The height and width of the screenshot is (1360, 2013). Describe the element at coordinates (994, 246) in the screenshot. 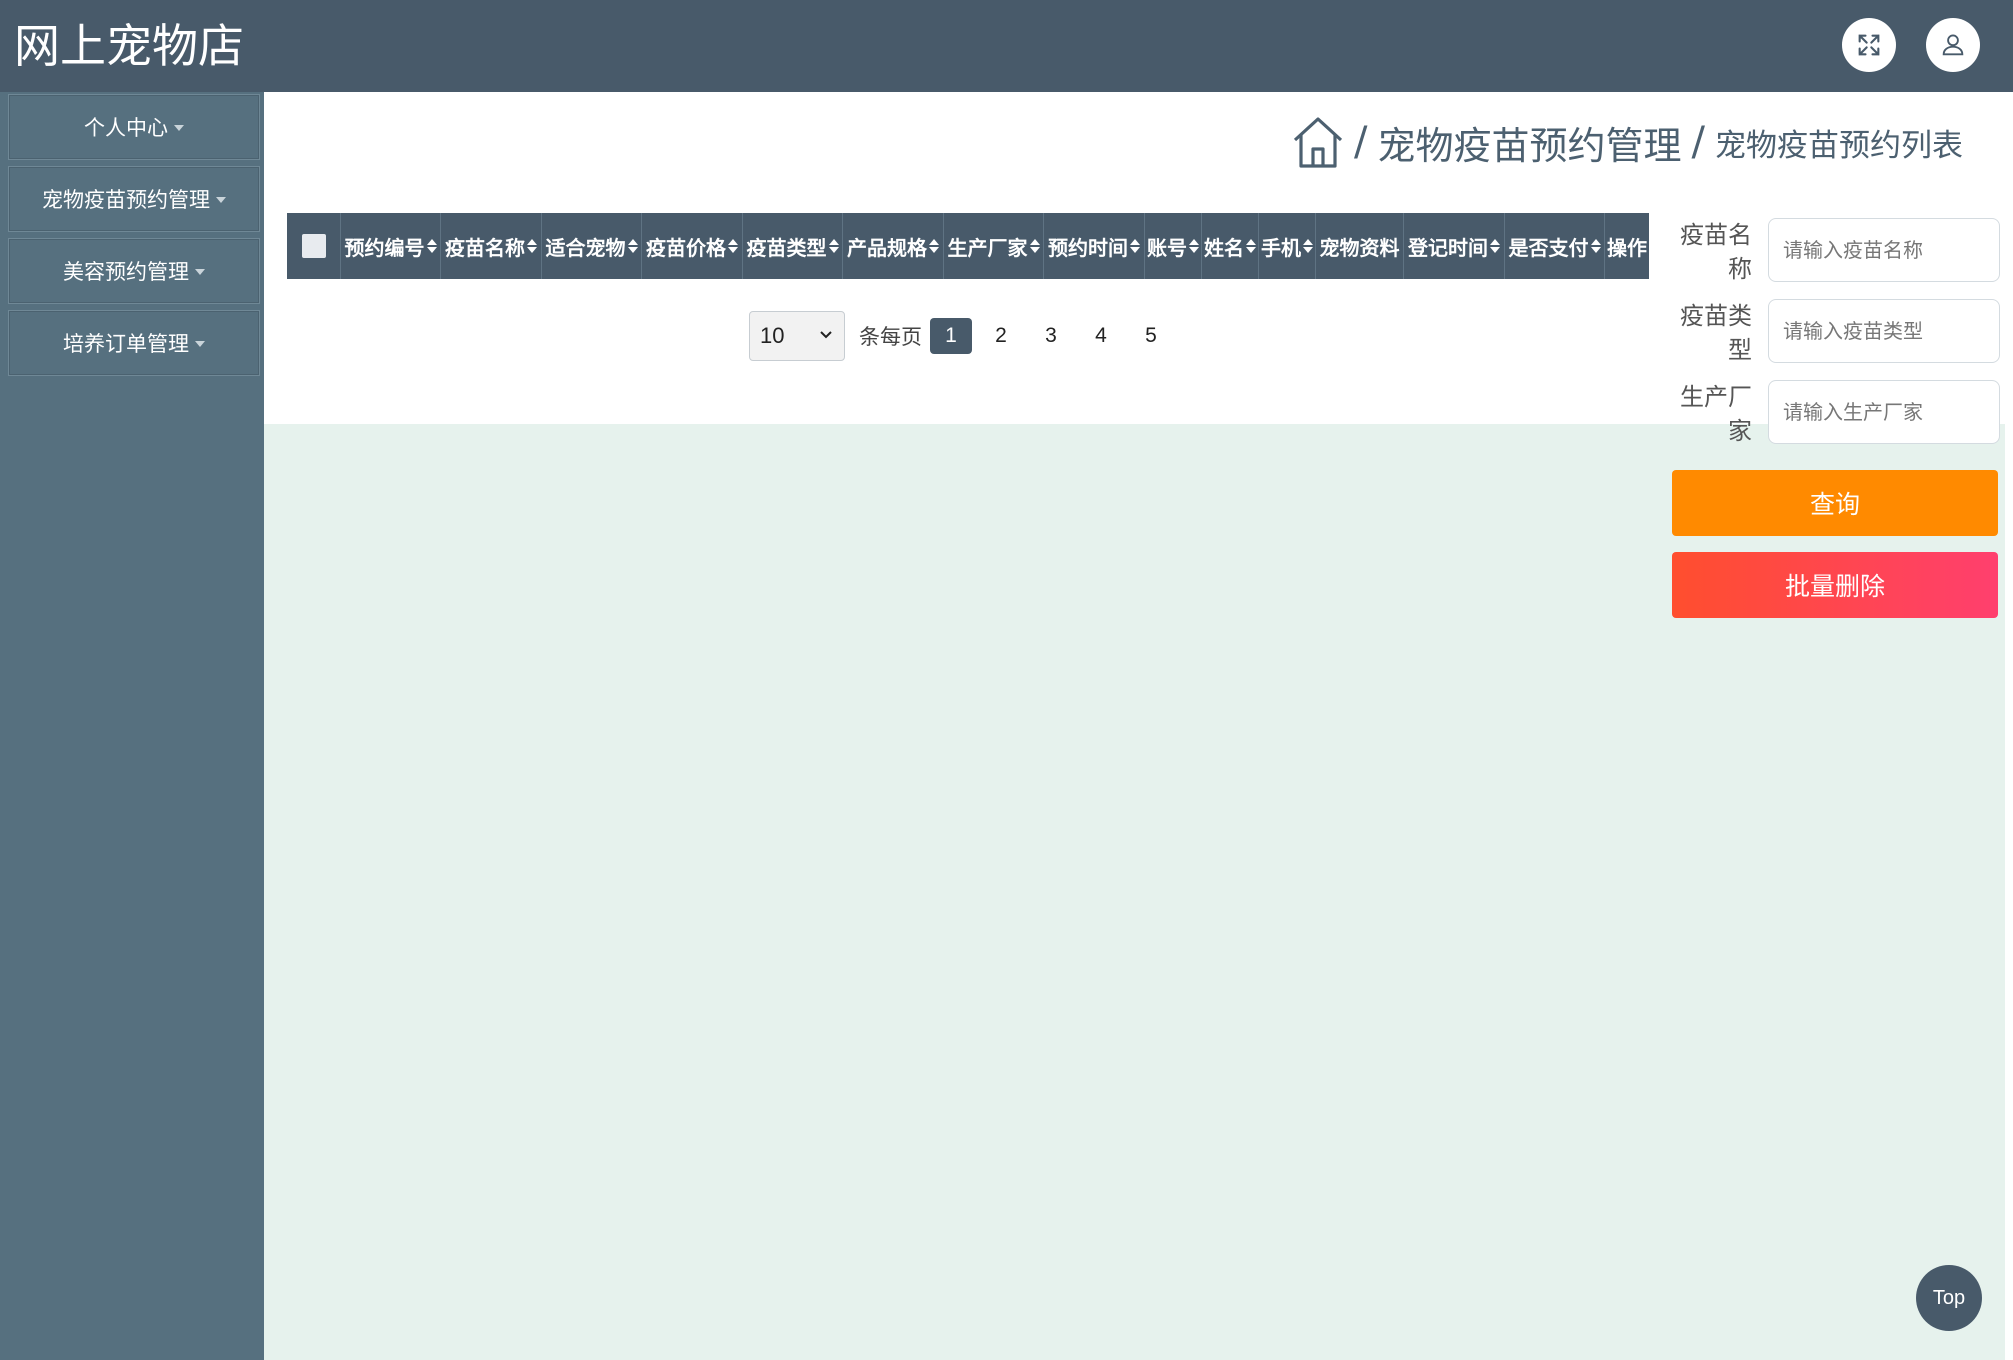

I see `column-header-manufacturer: 生产厂家` at that location.